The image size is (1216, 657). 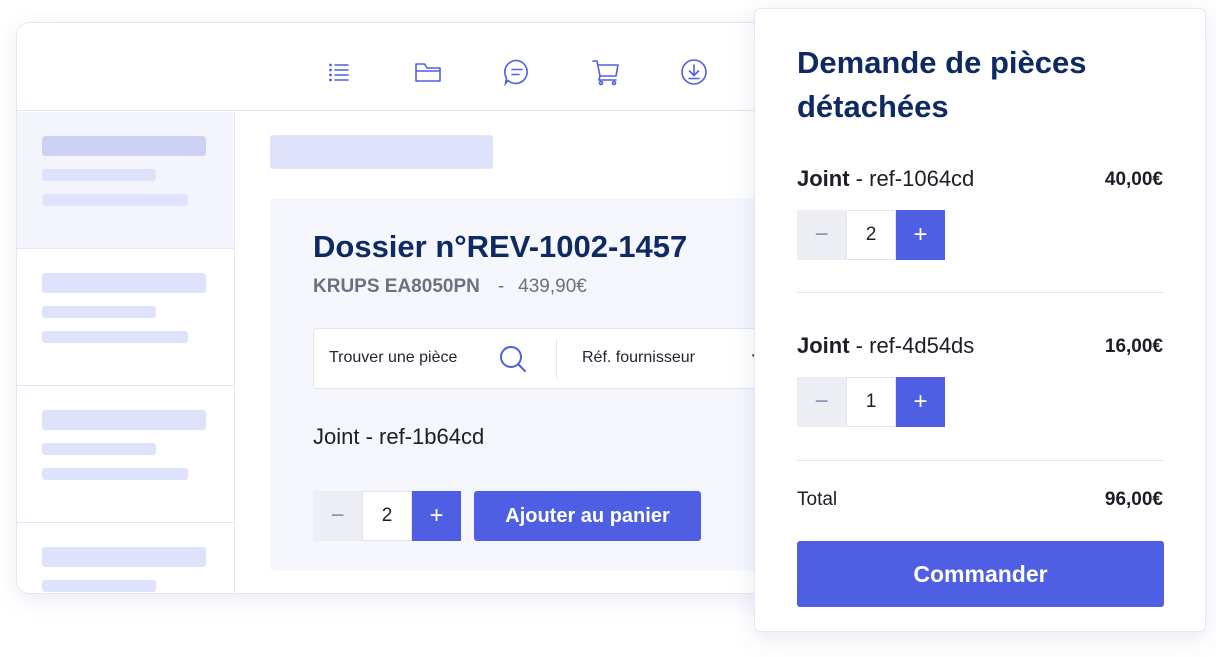 I want to click on add-to-cart-button: Ajouter au panier, so click(x=587, y=516).